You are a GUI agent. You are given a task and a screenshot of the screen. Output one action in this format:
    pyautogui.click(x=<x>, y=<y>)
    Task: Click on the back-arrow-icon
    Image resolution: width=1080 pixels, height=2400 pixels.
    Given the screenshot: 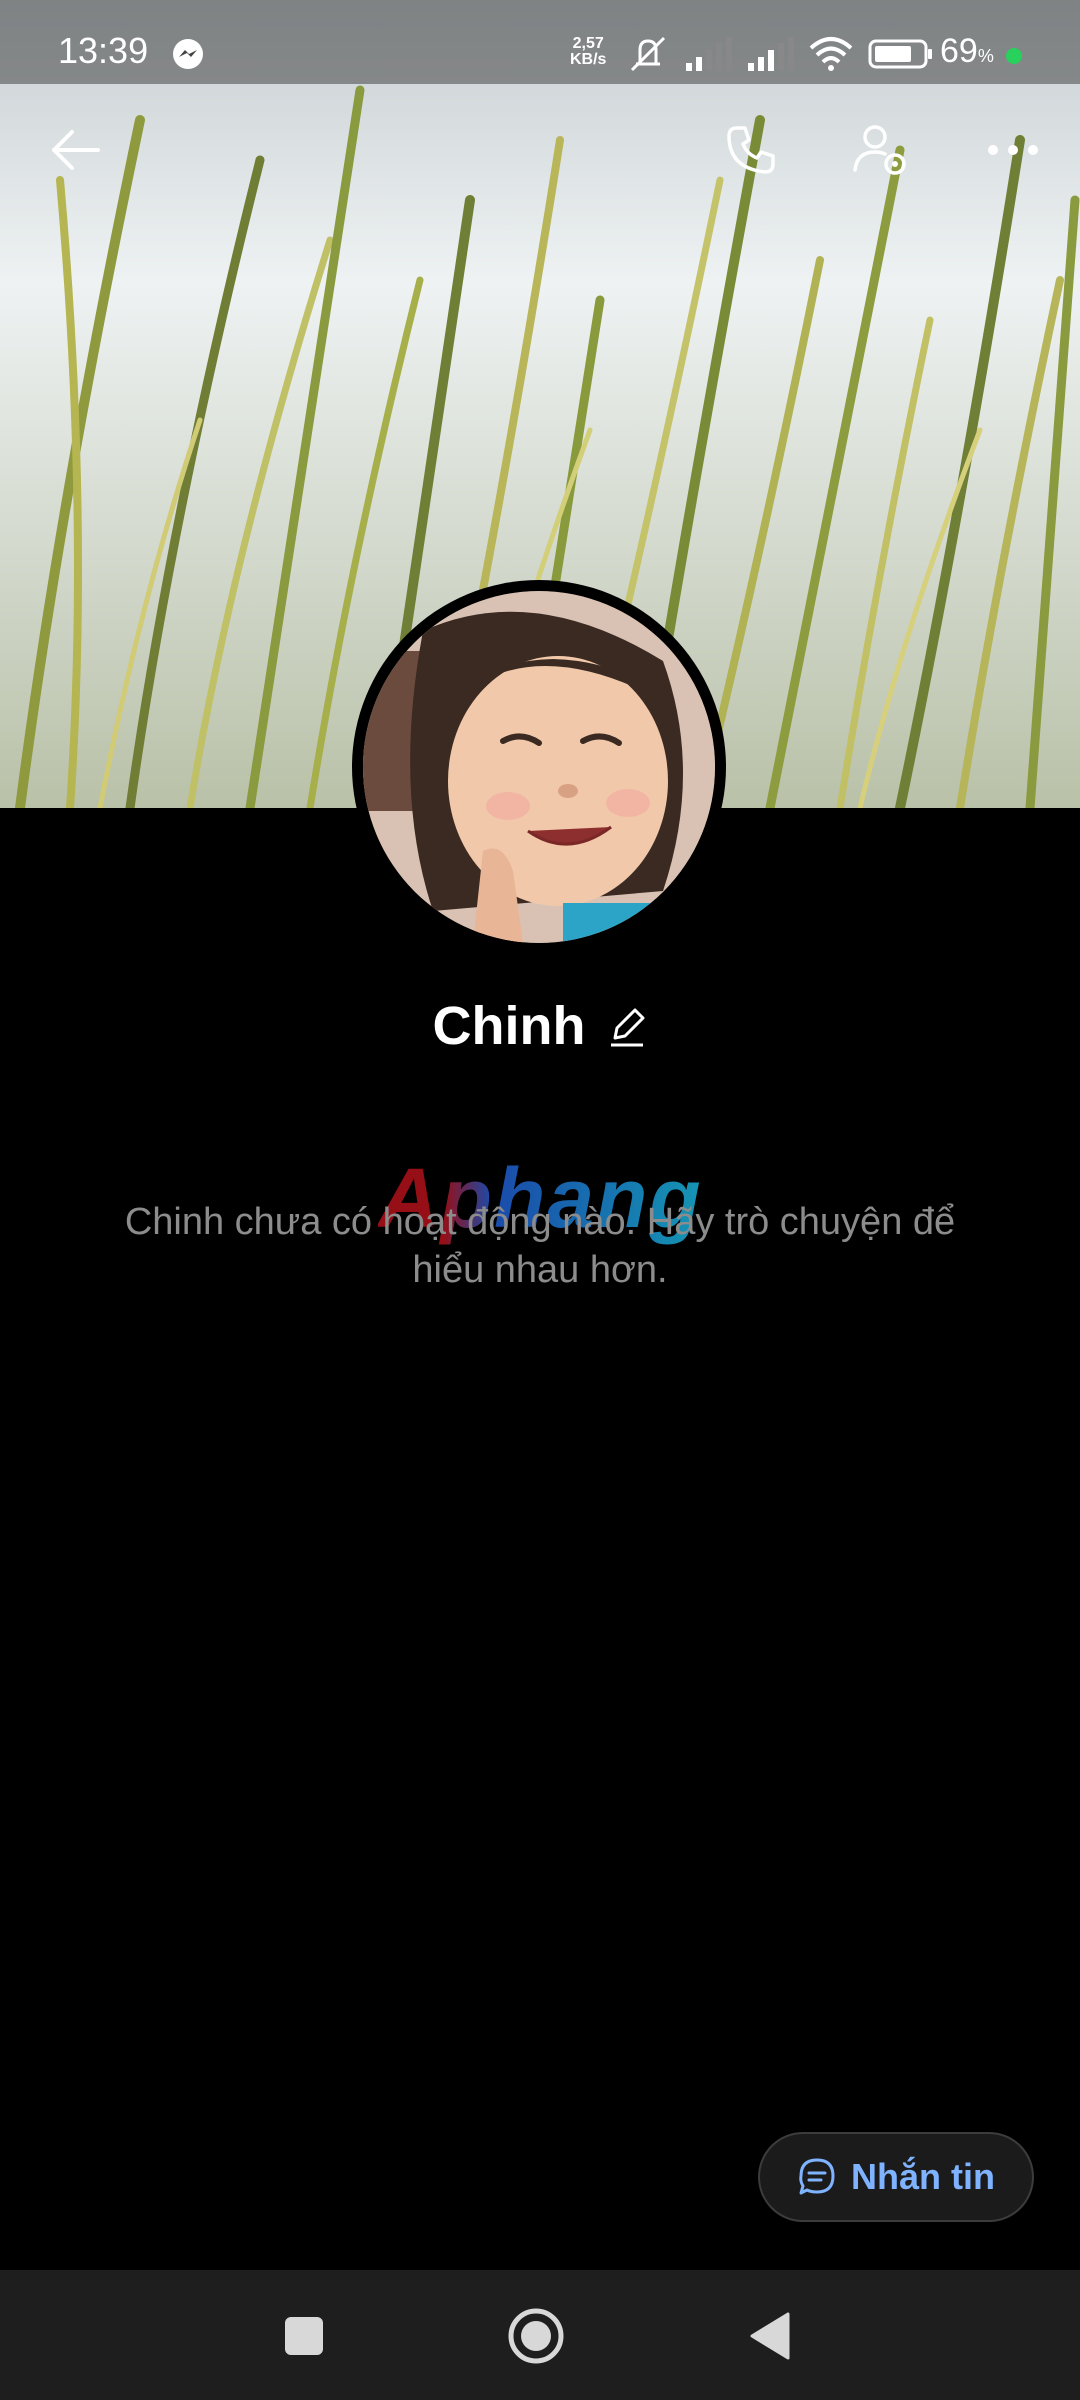 What is the action you would take?
    pyautogui.click(x=76, y=150)
    